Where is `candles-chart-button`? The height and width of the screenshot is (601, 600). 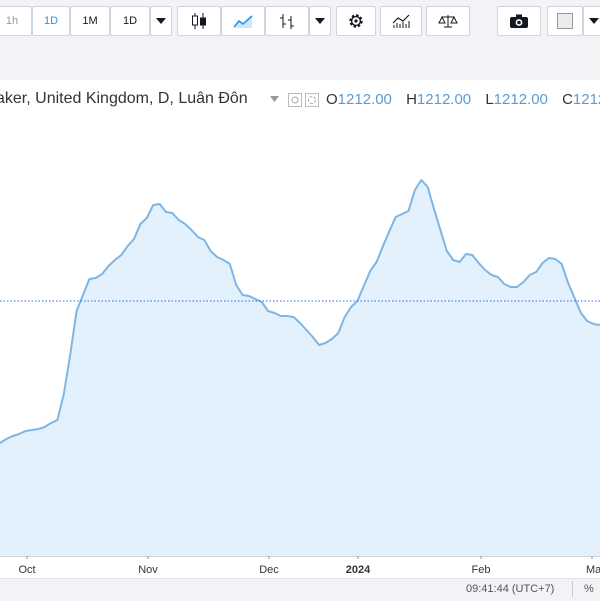 candles-chart-button is located at coordinates (199, 21).